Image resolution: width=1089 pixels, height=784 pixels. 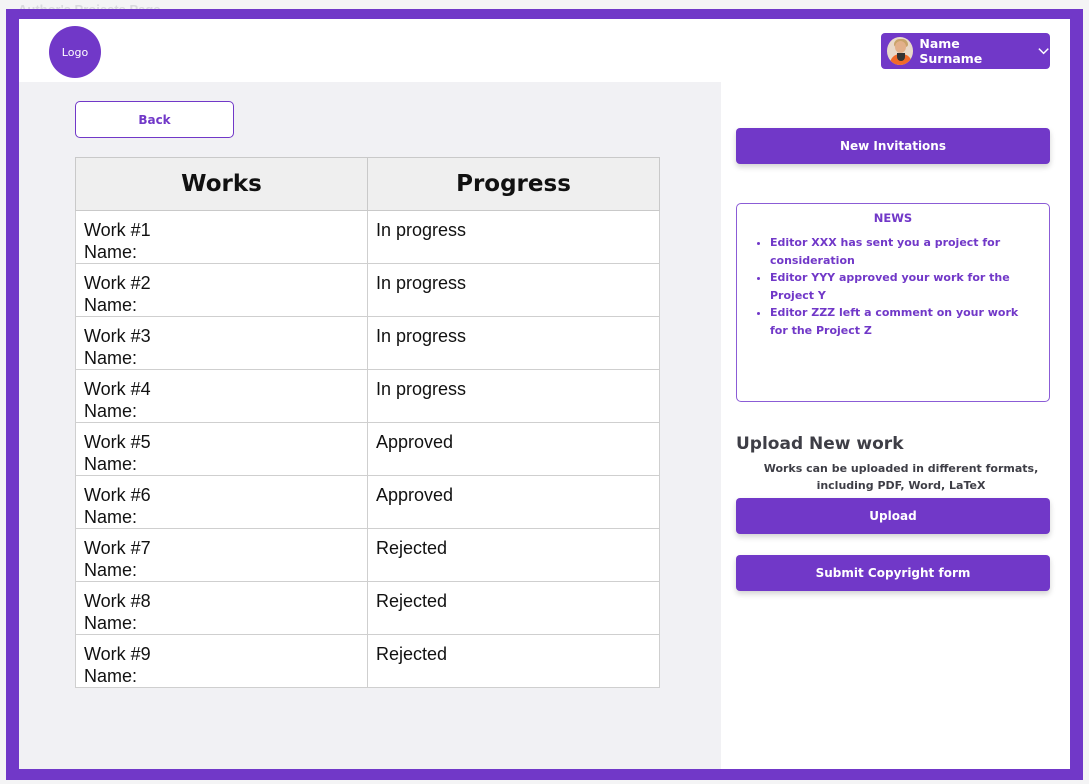 I want to click on table-row: Work #3 Name: In progress, so click(x=367, y=343).